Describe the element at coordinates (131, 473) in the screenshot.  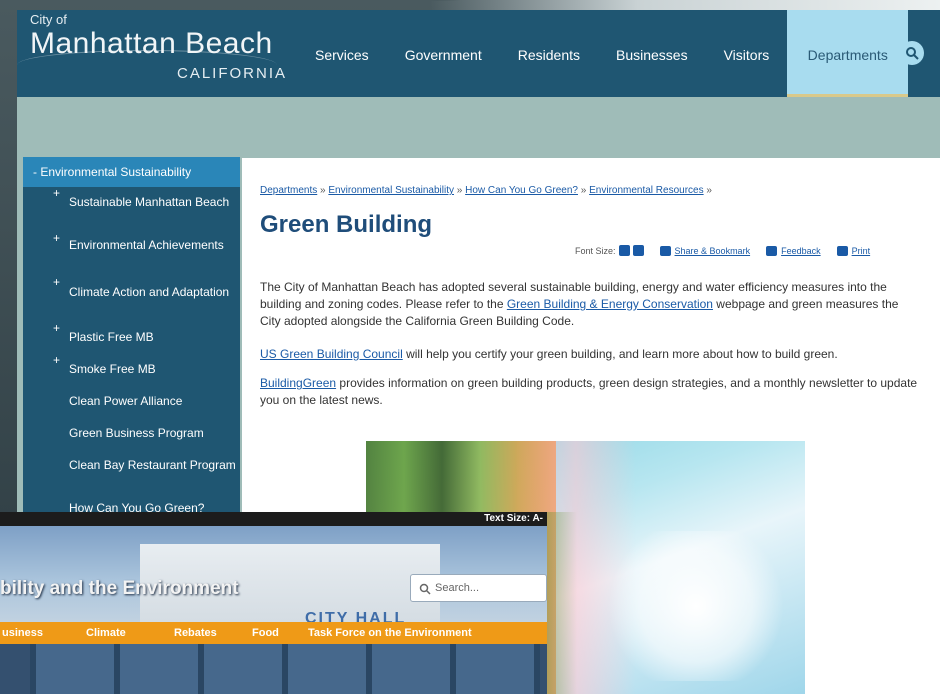
I see `sidebar-item-clean-bay: Clean Bay Restaurant Program` at that location.